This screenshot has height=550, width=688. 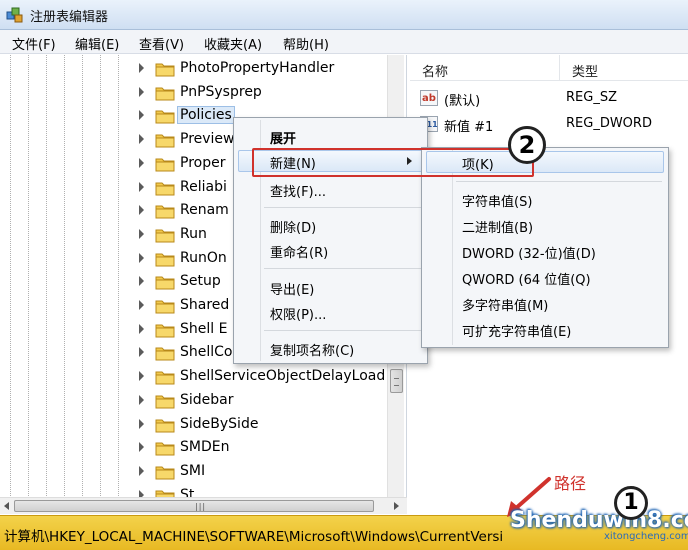 What do you see at coordinates (497, 226) in the screenshot?
I see `sub-binary-value: 二进制值(B)` at bounding box center [497, 226].